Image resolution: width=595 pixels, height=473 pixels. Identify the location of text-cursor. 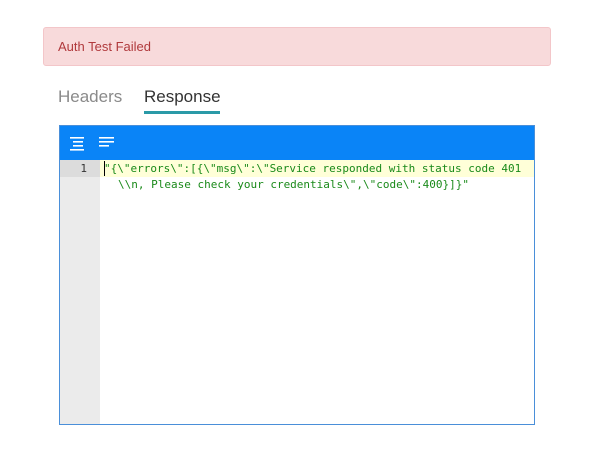
(104, 168).